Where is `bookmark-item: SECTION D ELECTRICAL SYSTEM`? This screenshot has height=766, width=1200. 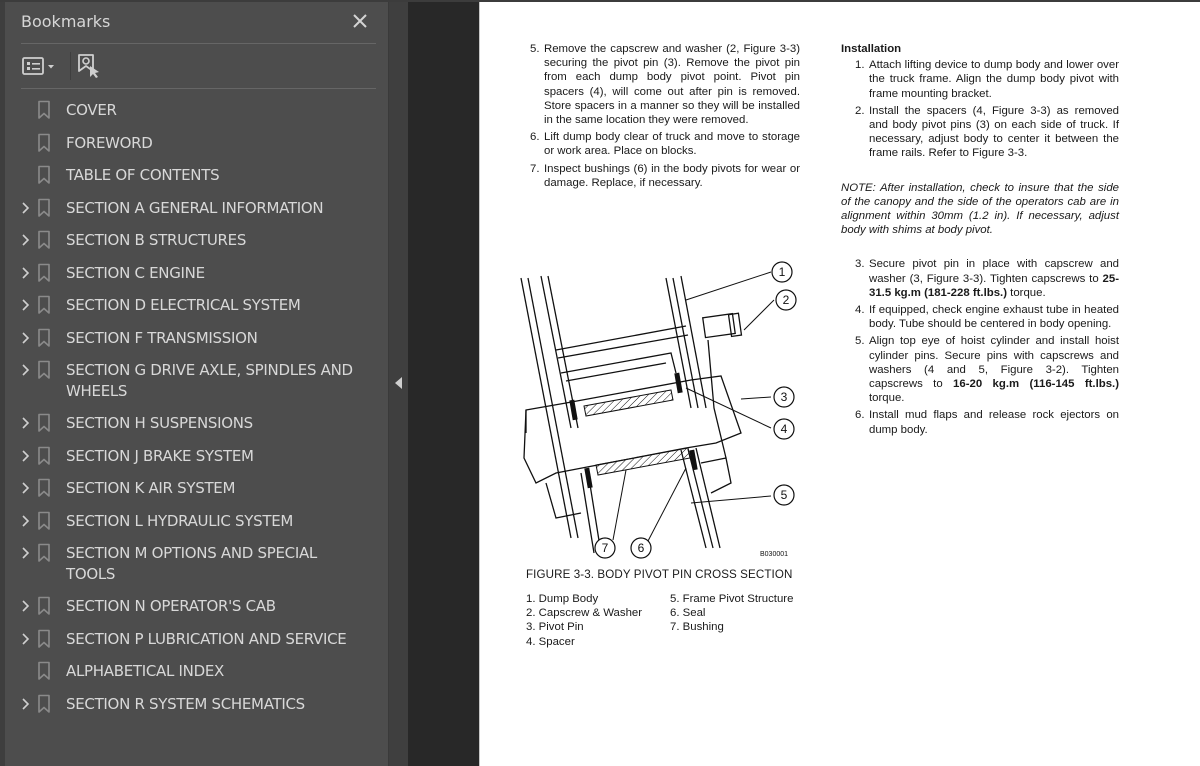 bookmark-item: SECTION D ELECTRICAL SYSTEM is located at coordinates (196, 305).